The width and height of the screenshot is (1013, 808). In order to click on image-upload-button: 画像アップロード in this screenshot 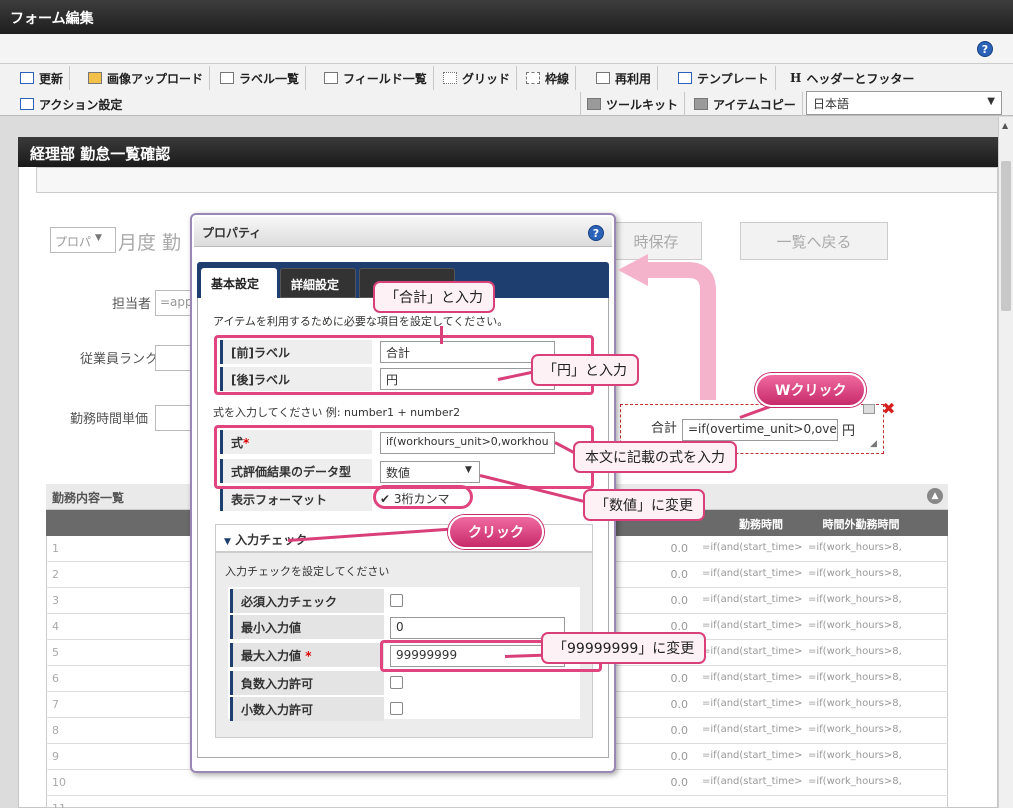, I will do `click(146, 78)`.